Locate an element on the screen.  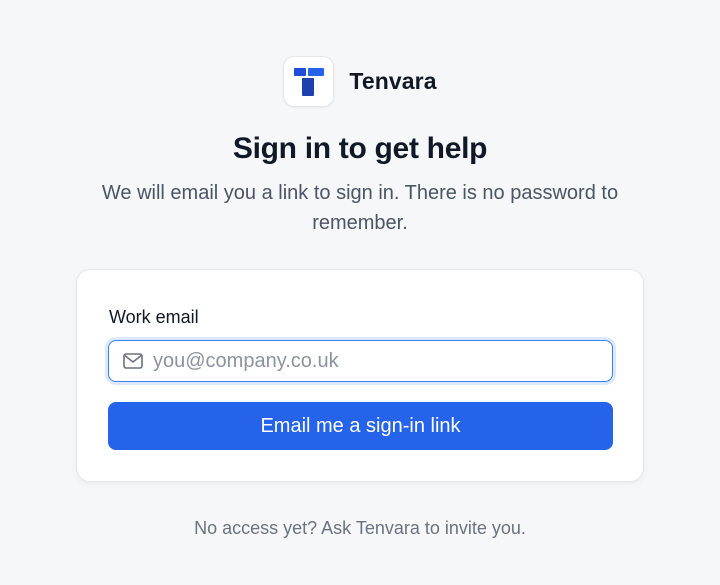
brand-header: Tenvara is located at coordinates (360, 81).